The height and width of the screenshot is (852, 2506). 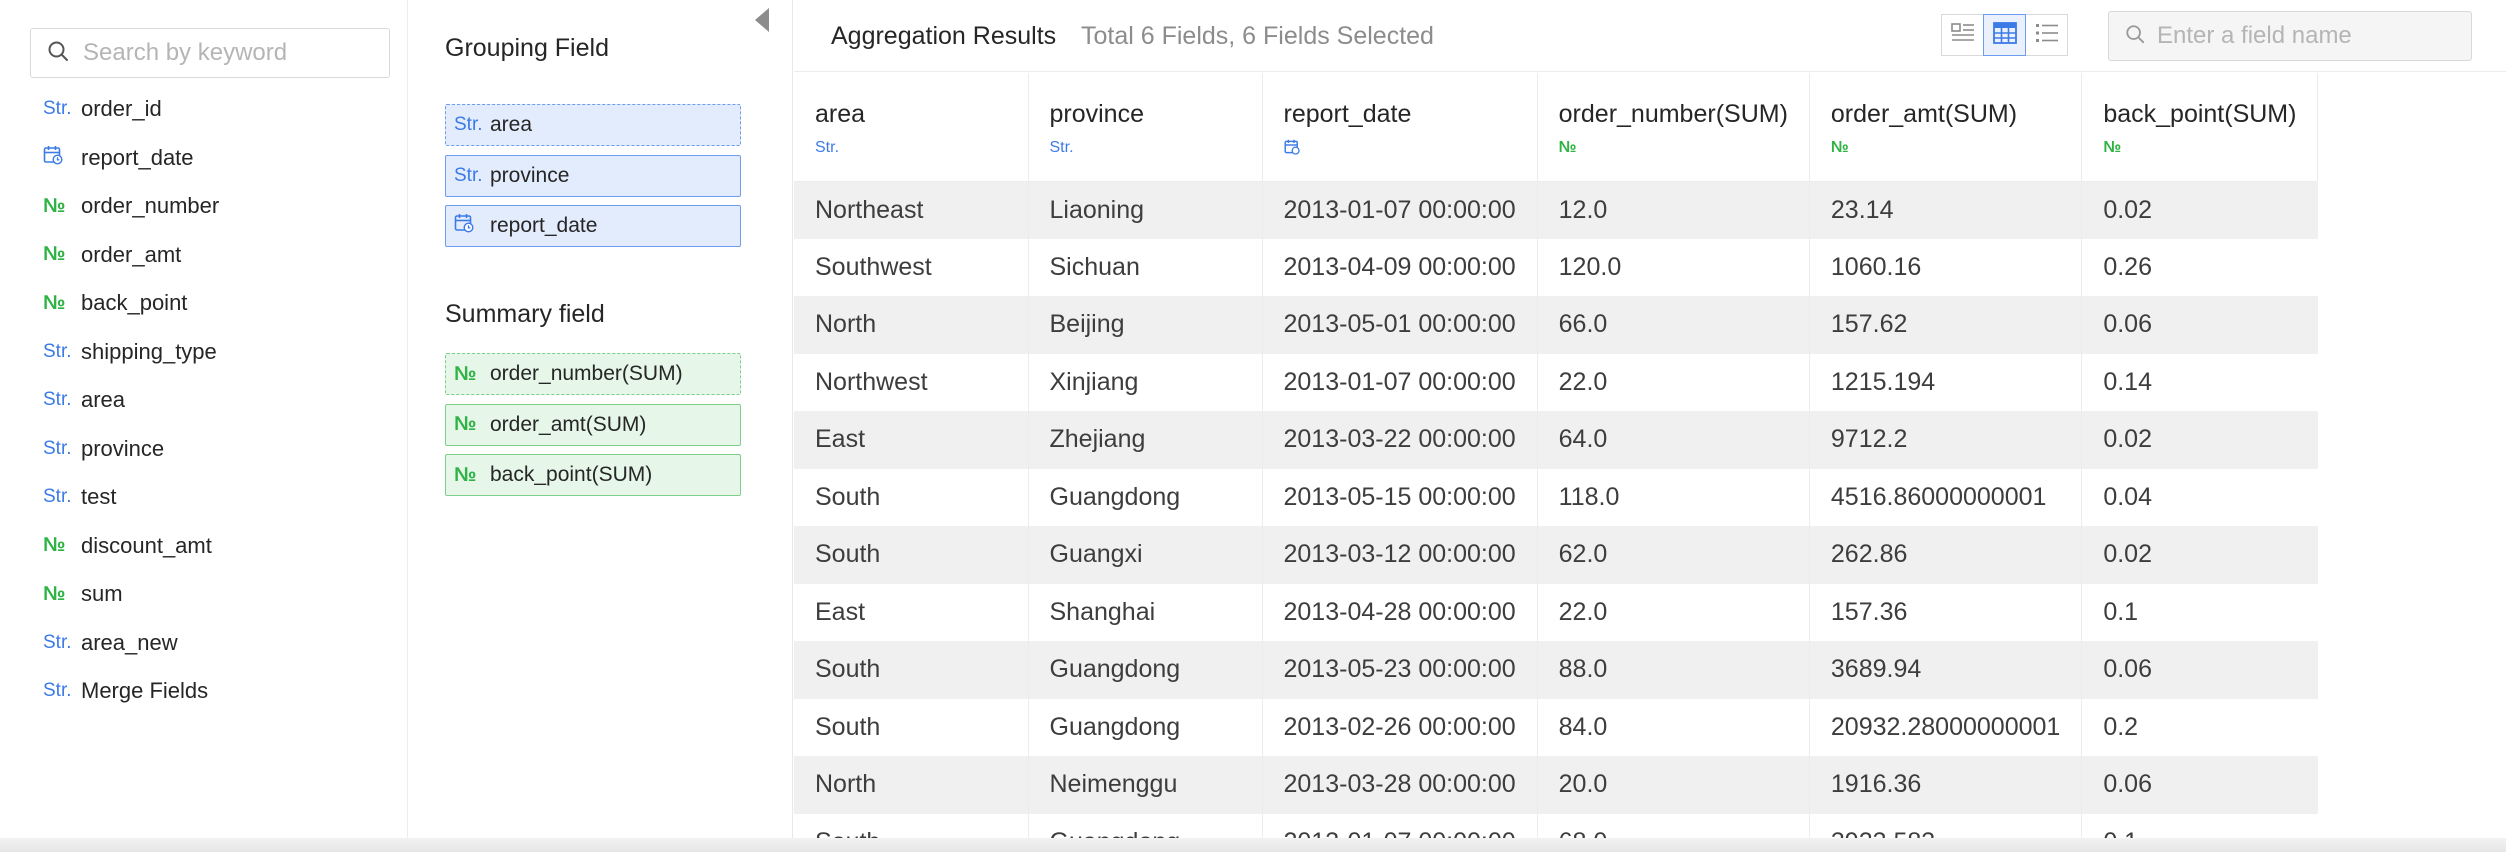 What do you see at coordinates (2310, 36) in the screenshot?
I see `field-name-search-input` at bounding box center [2310, 36].